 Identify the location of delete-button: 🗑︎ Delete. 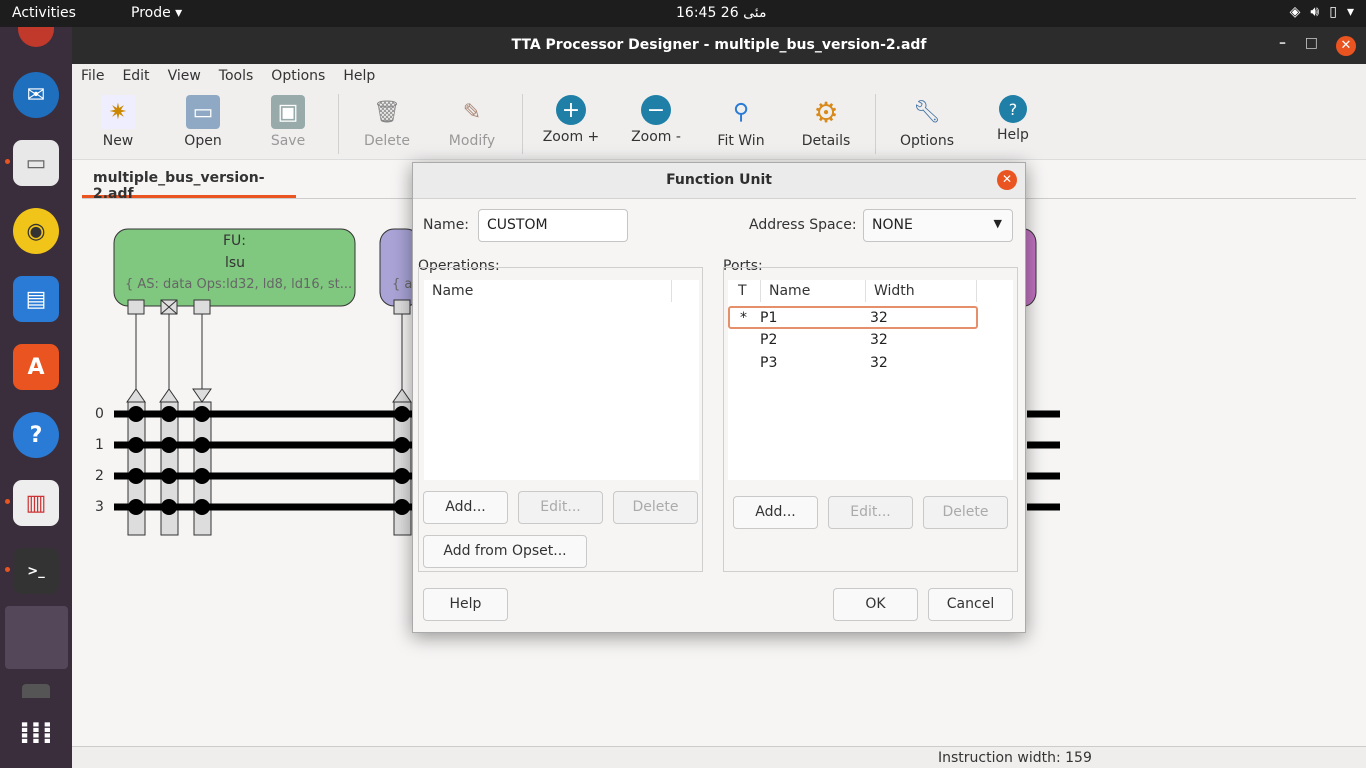
(387, 122).